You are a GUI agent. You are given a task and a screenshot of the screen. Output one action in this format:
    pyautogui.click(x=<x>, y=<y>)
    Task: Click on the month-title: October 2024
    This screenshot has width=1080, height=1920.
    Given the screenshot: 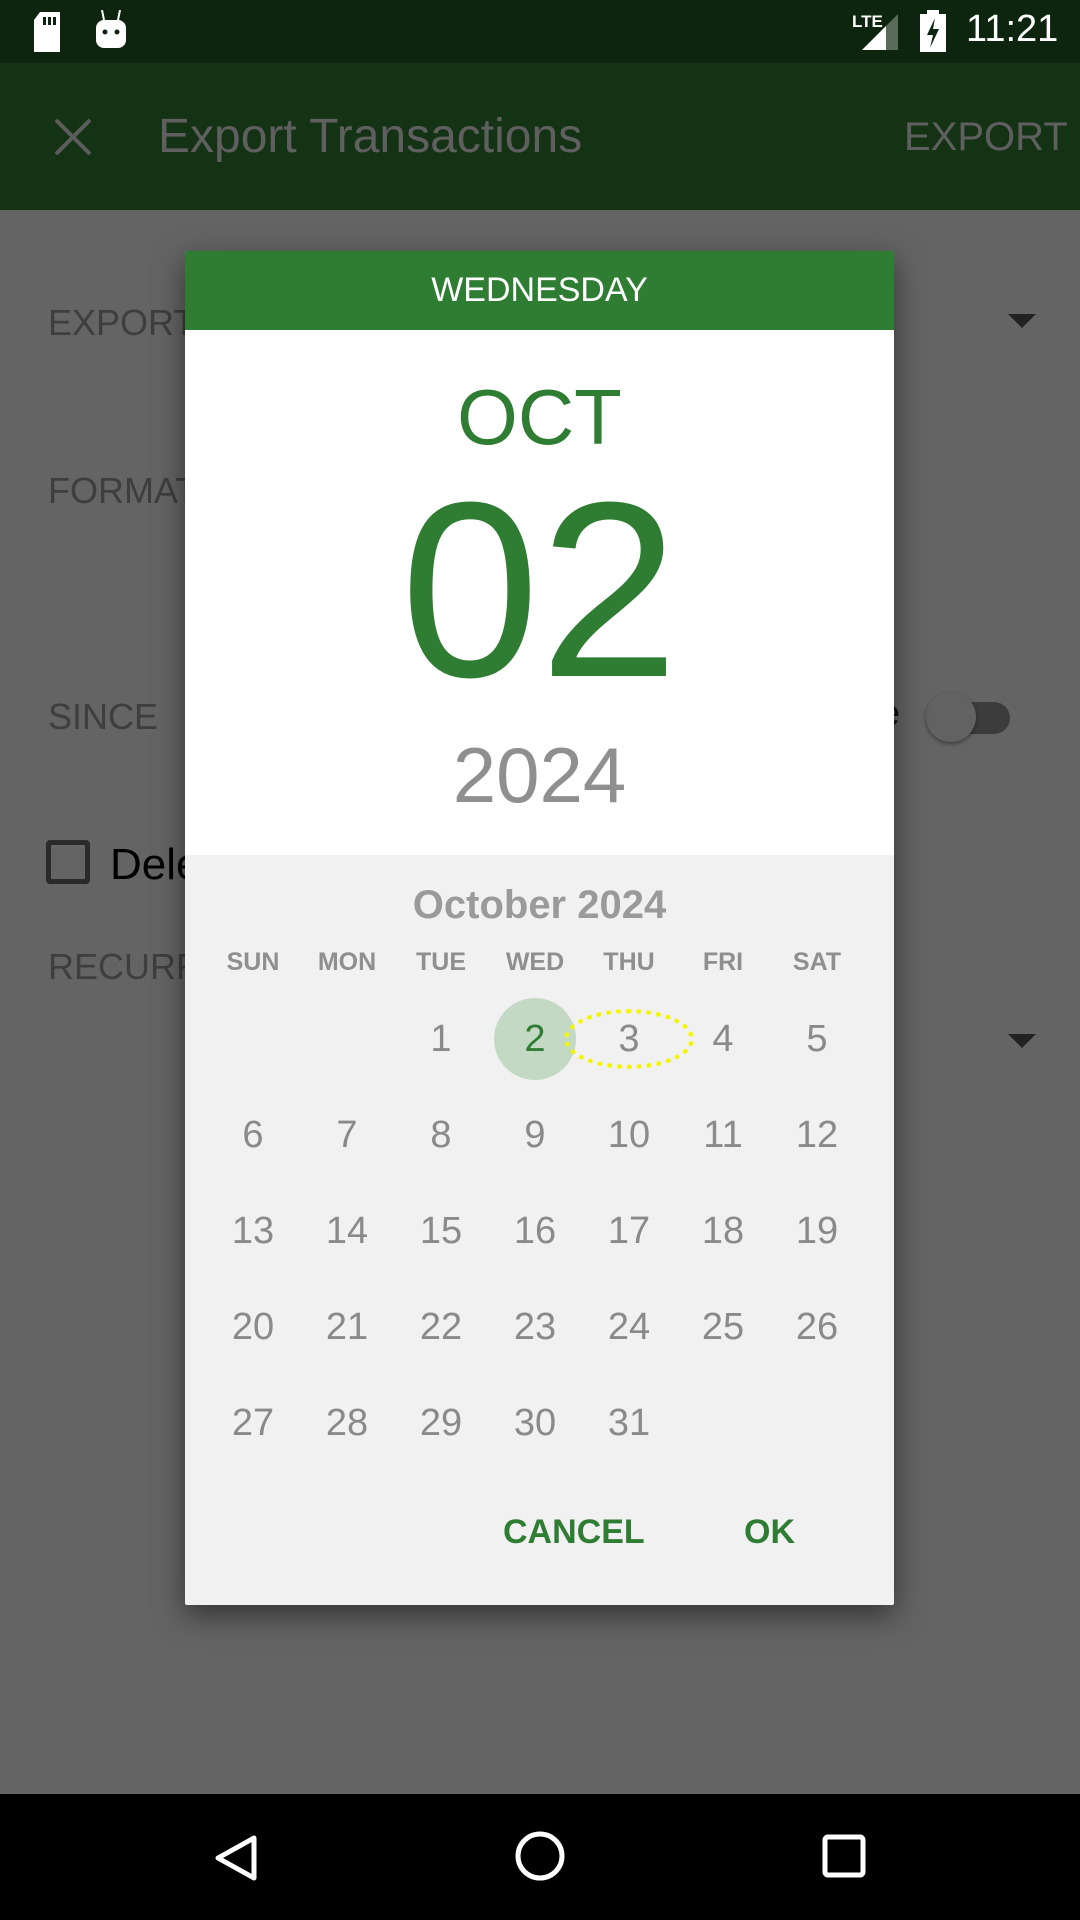 What is the action you would take?
    pyautogui.click(x=539, y=905)
    